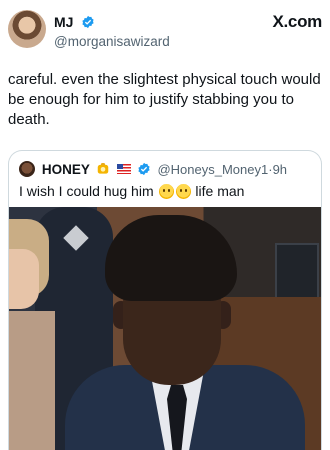 Image resolution: width=330 pixels, height=450 pixels. I want to click on post-header: MJ @morganisawizard X.com, so click(165, 30).